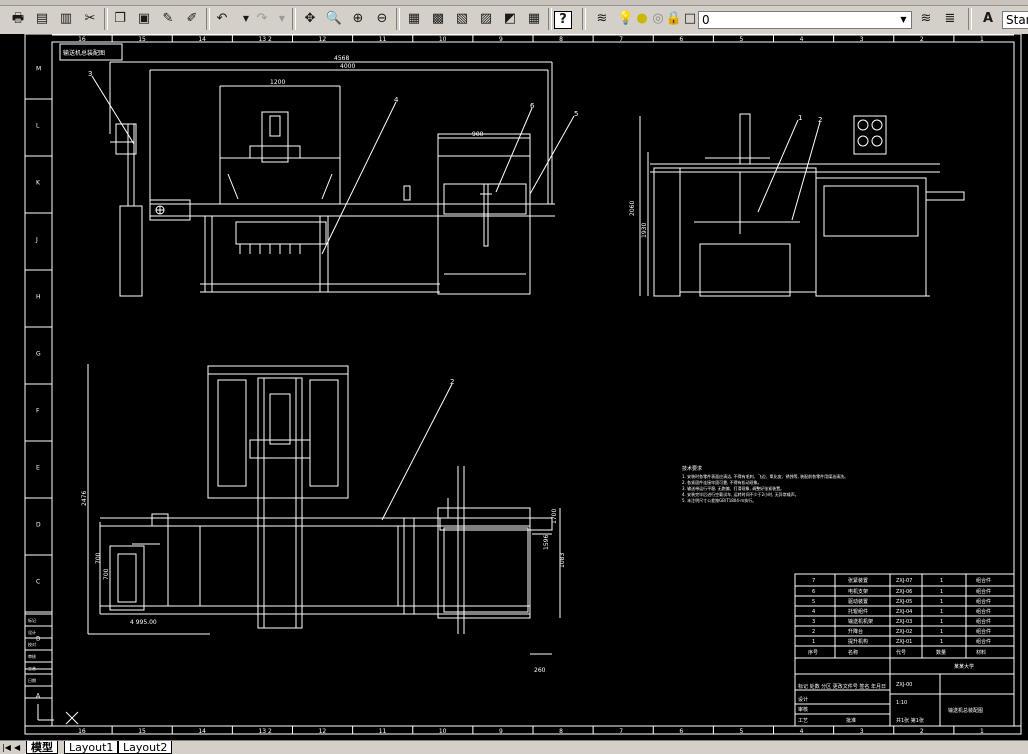 The image size is (1028, 754). I want to click on left-ruler-label: D, so click(38, 525).